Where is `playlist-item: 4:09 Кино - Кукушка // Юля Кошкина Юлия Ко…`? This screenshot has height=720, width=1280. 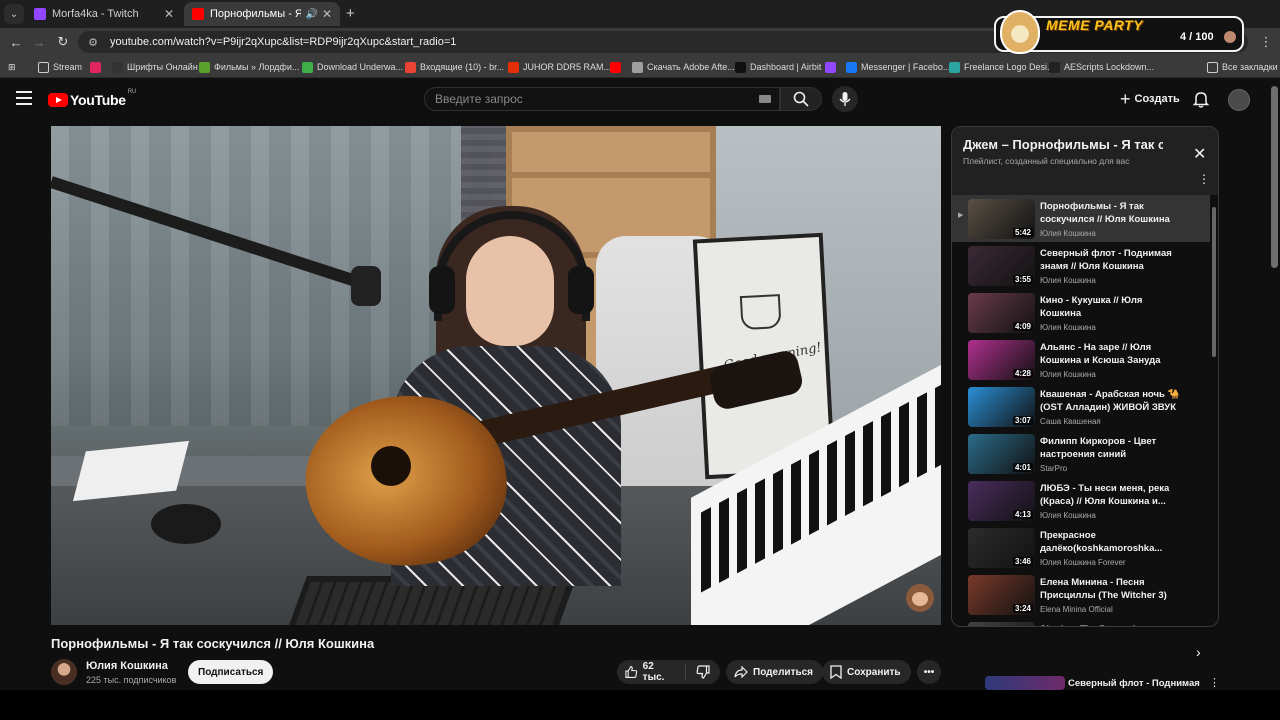
playlist-item: 4:09 Кино - Кукушка // Юля Кошкина Юлия Ко… is located at coordinates (1081, 312).